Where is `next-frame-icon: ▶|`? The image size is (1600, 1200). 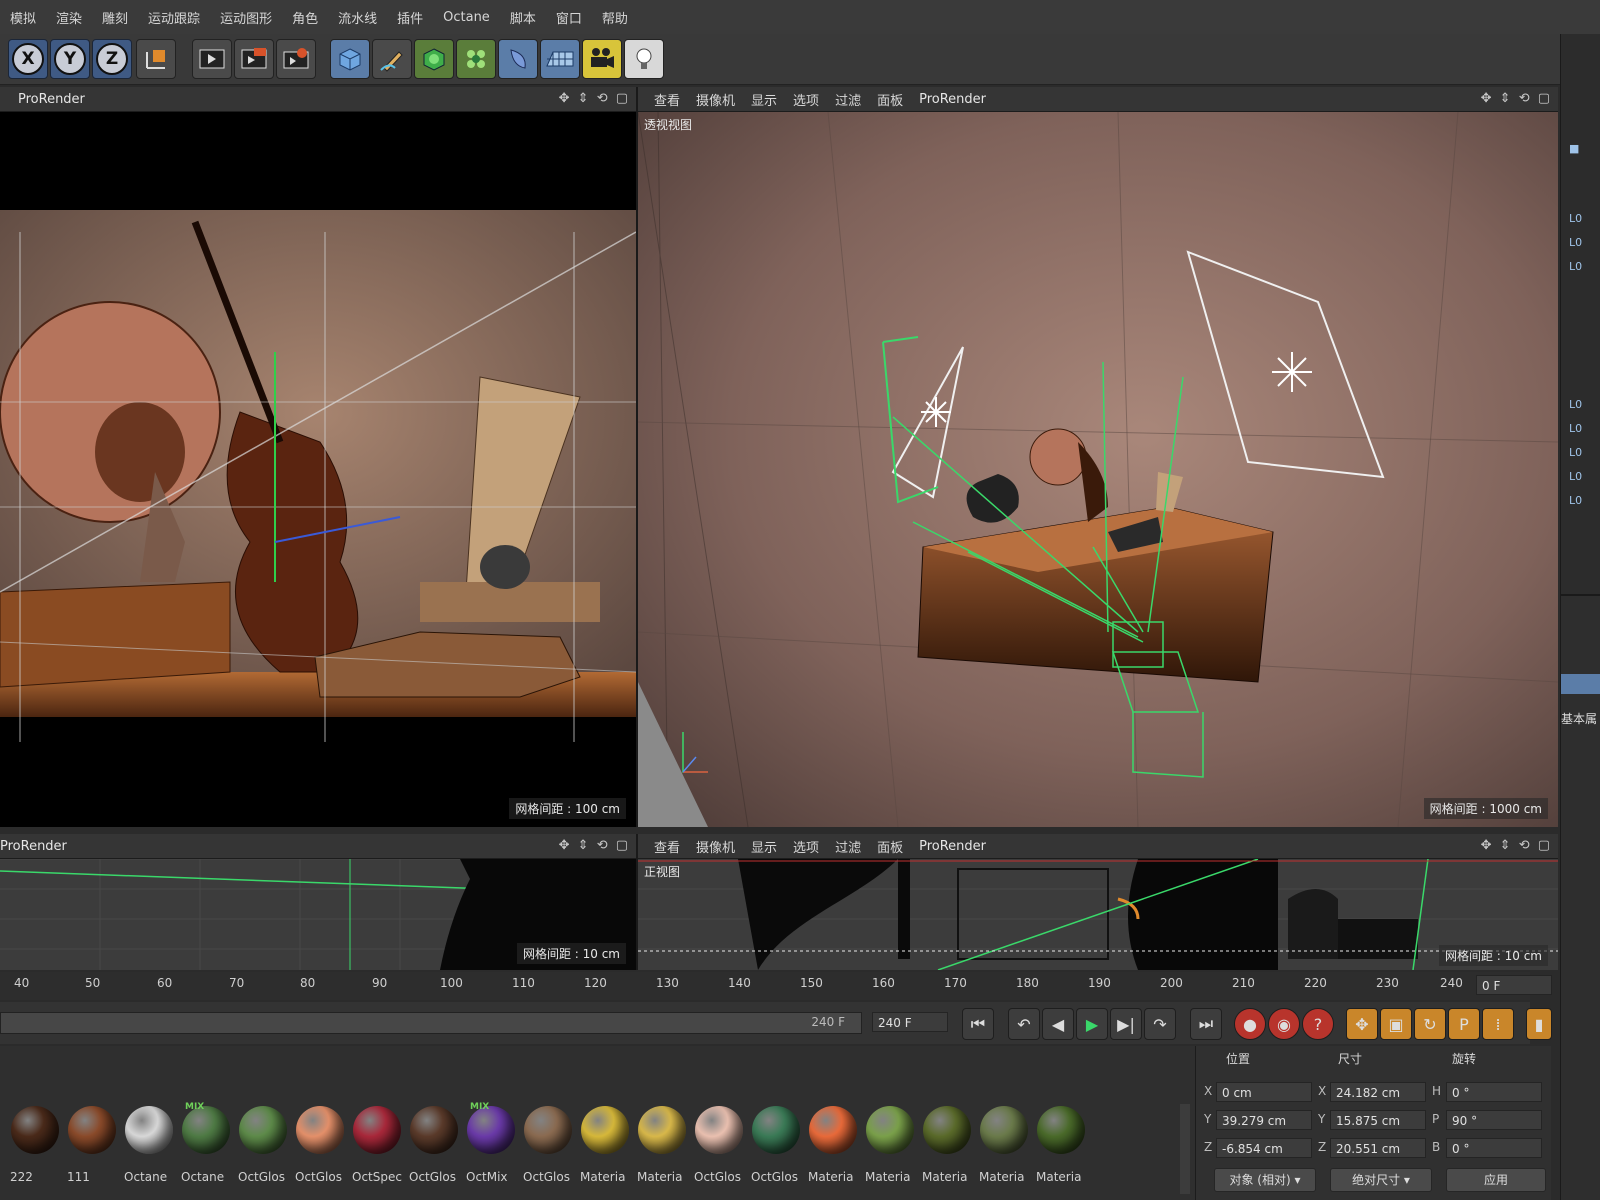 next-frame-icon: ▶| is located at coordinates (1126, 1024).